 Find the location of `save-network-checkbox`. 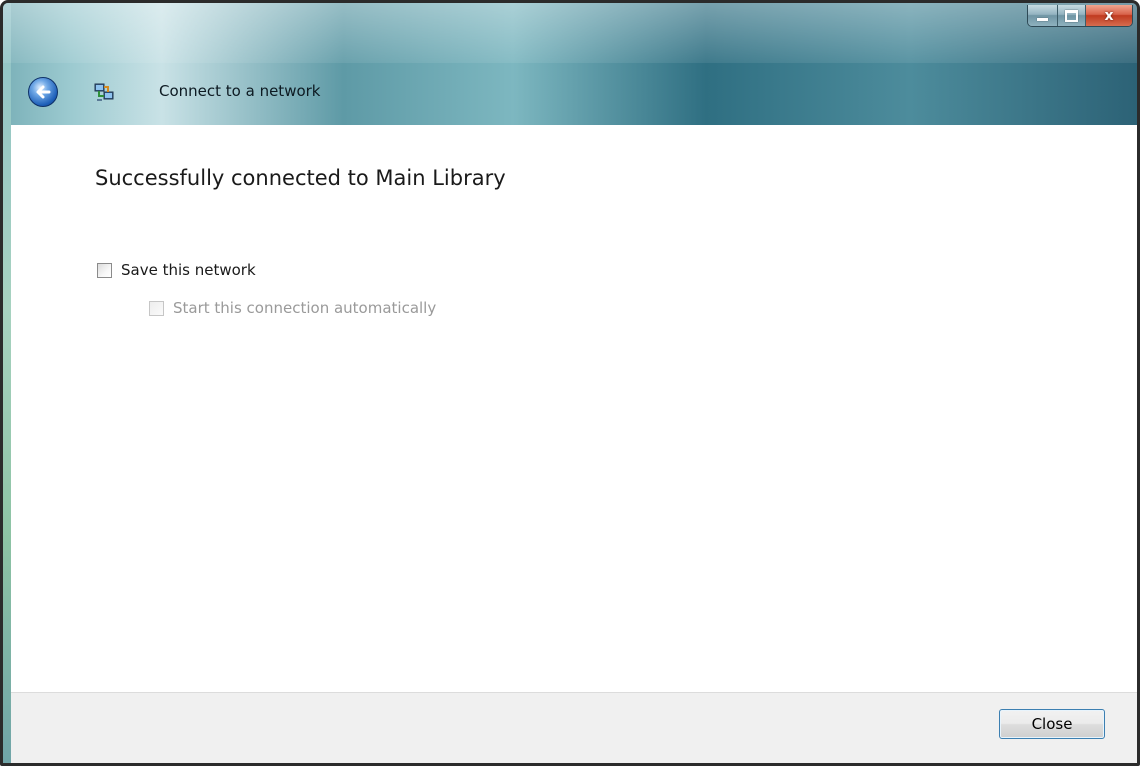

save-network-checkbox is located at coordinates (104, 270).